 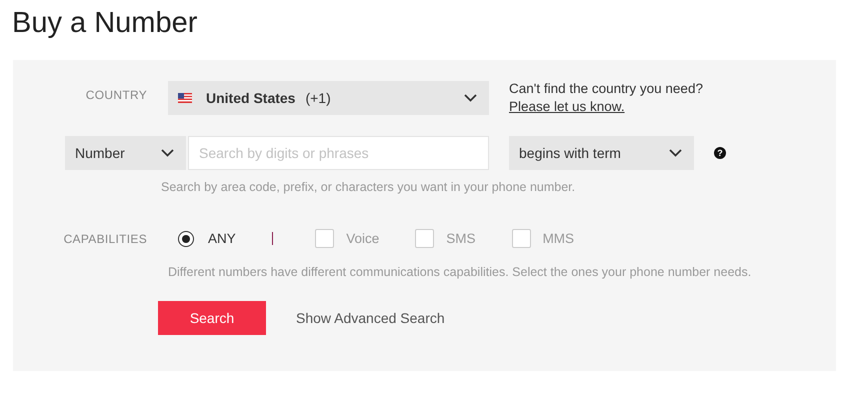 What do you see at coordinates (104, 239) in the screenshot?
I see `capabilities-label: CAPABILITIES` at bounding box center [104, 239].